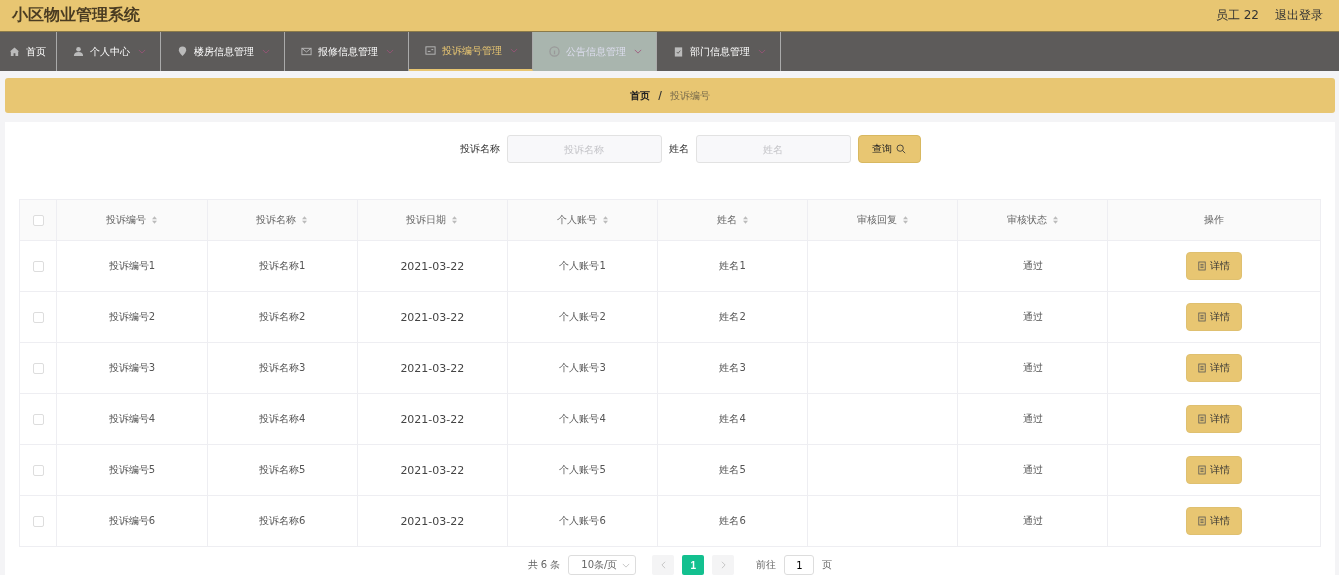 Image resolution: width=1339 pixels, height=575 pixels. I want to click on table-cell: 个人账号3, so click(582, 367).